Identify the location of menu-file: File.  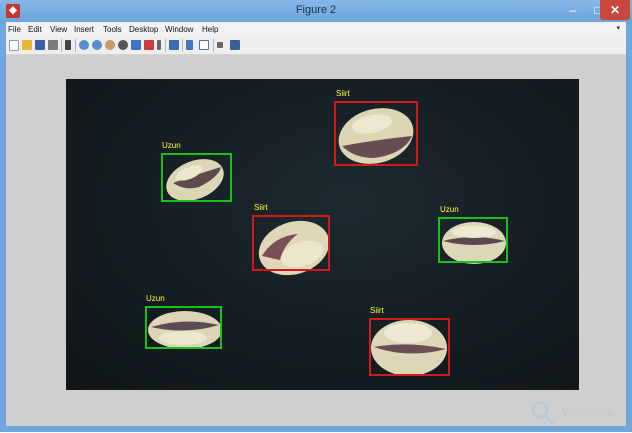
(14, 29).